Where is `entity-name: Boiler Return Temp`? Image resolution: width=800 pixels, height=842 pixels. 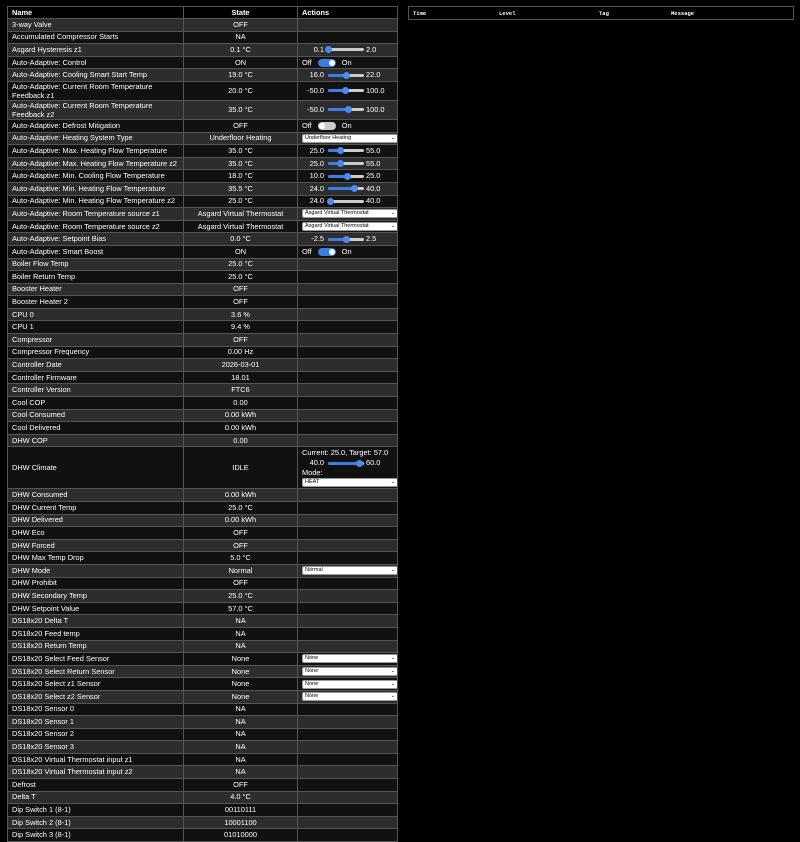 entity-name: Boiler Return Temp is located at coordinates (95, 277).